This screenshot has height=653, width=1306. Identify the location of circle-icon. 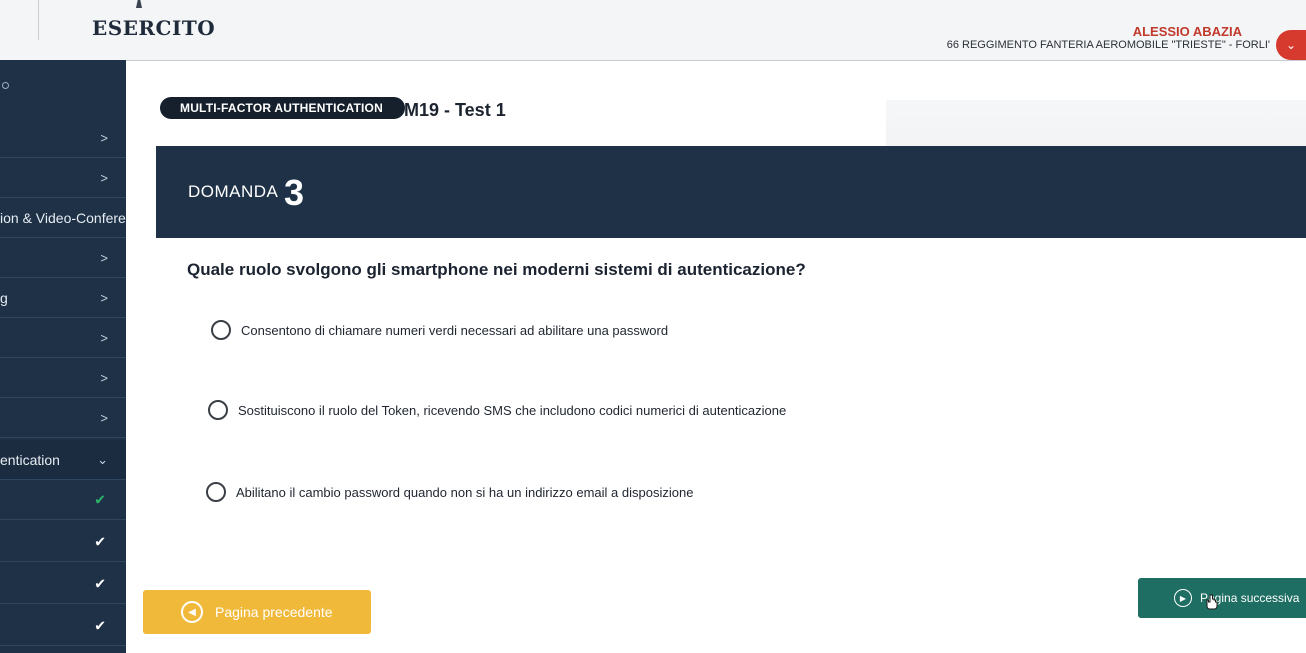
(5, 85).